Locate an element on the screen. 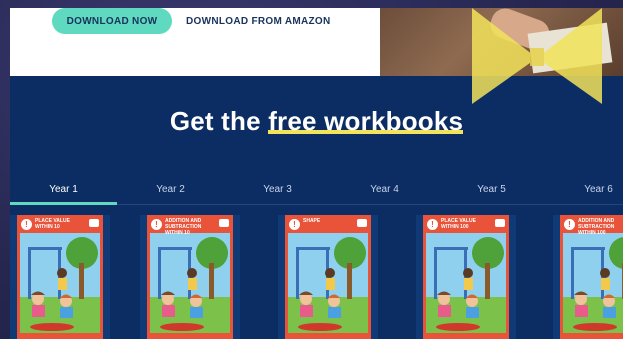  workbook-card: ! PLACE VALUE WITHIN 100 is located at coordinates (466, 277).